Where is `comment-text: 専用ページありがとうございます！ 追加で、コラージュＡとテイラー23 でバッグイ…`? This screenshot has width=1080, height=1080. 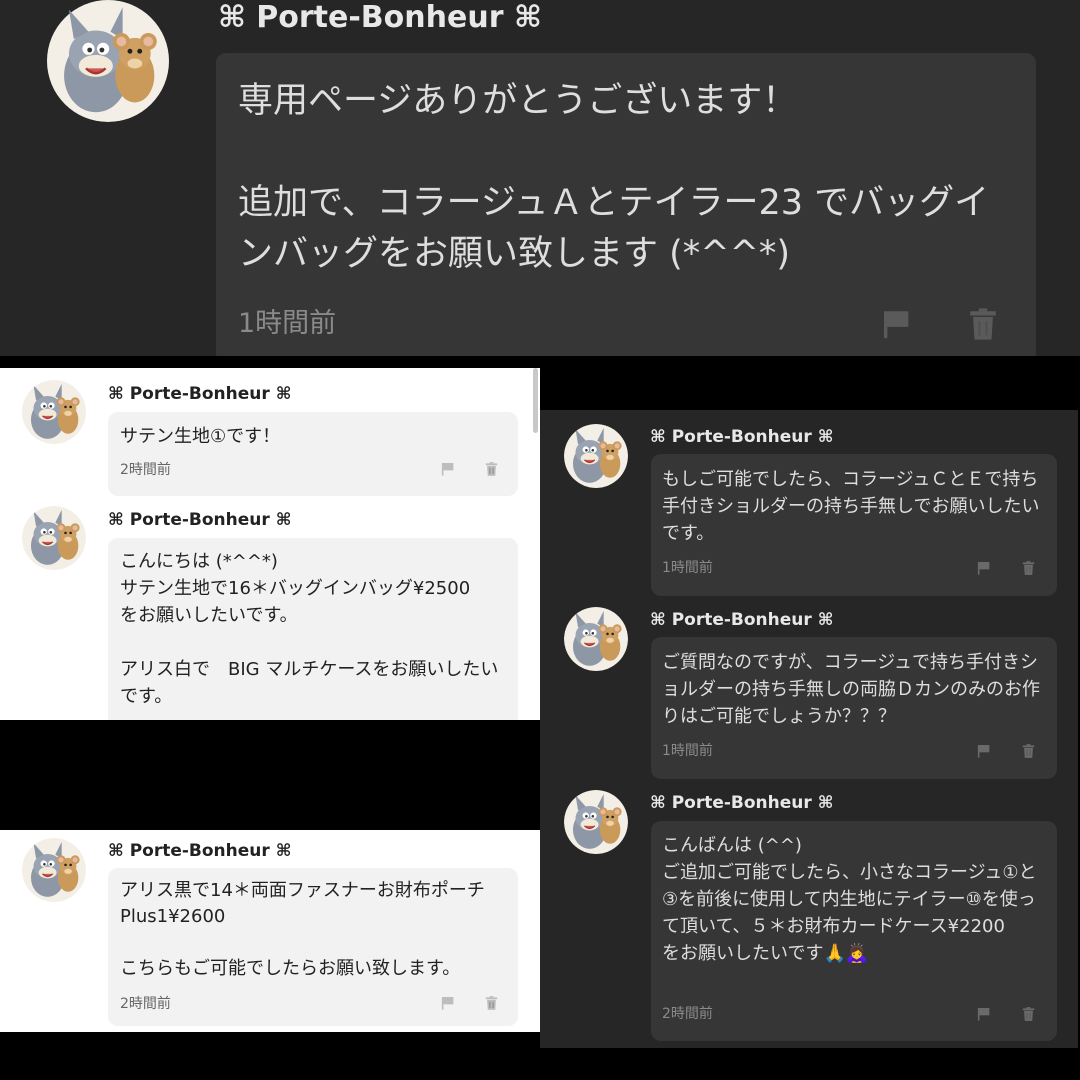 comment-text: 専用ページありがとうございます！ 追加で、コラージュＡとテイラー23 でバッグイ… is located at coordinates (614, 177).